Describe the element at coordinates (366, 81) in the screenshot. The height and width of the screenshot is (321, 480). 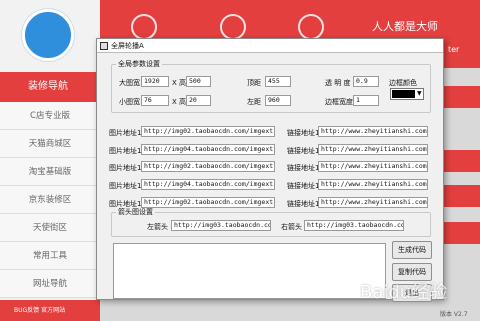
I see `alpha-input: 0.9` at that location.